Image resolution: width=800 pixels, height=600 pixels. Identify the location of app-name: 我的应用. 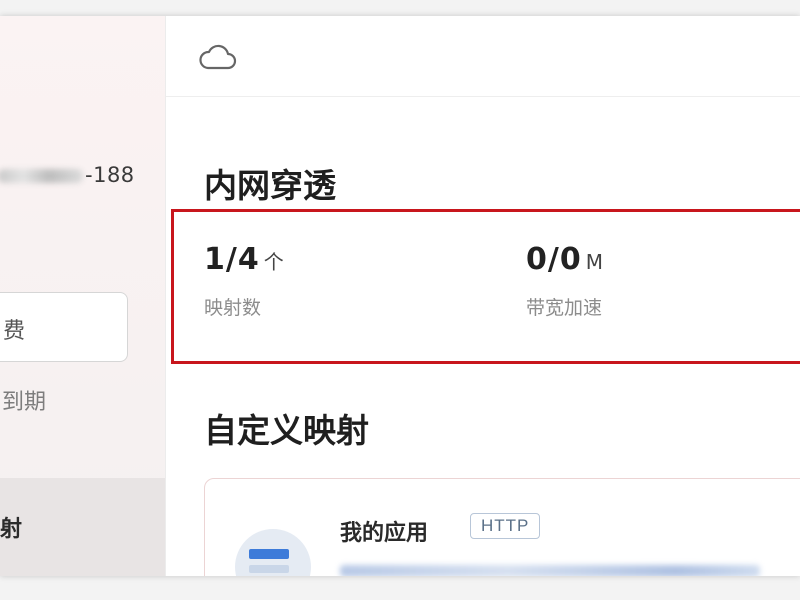
(384, 533).